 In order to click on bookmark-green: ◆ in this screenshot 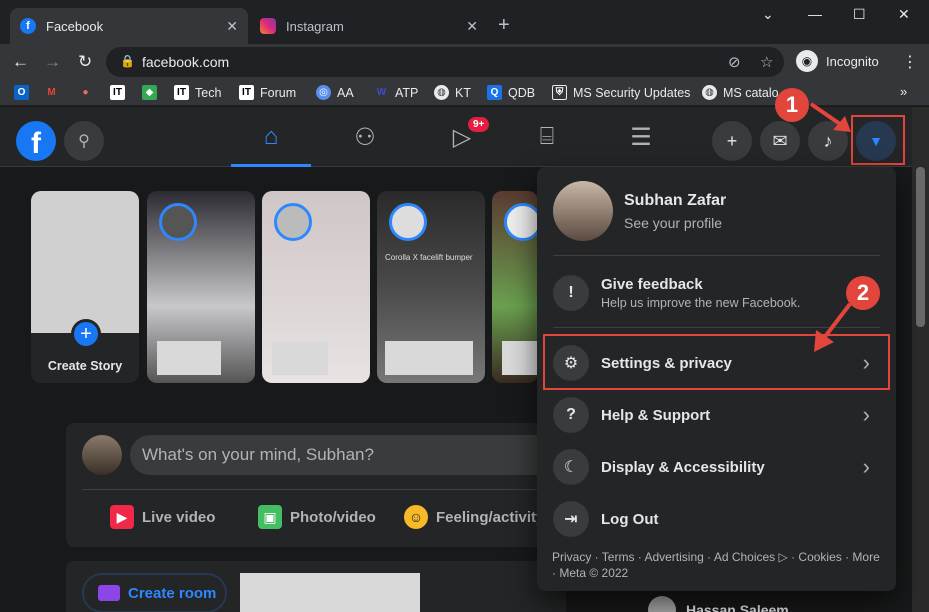, I will do `click(152, 92)`.